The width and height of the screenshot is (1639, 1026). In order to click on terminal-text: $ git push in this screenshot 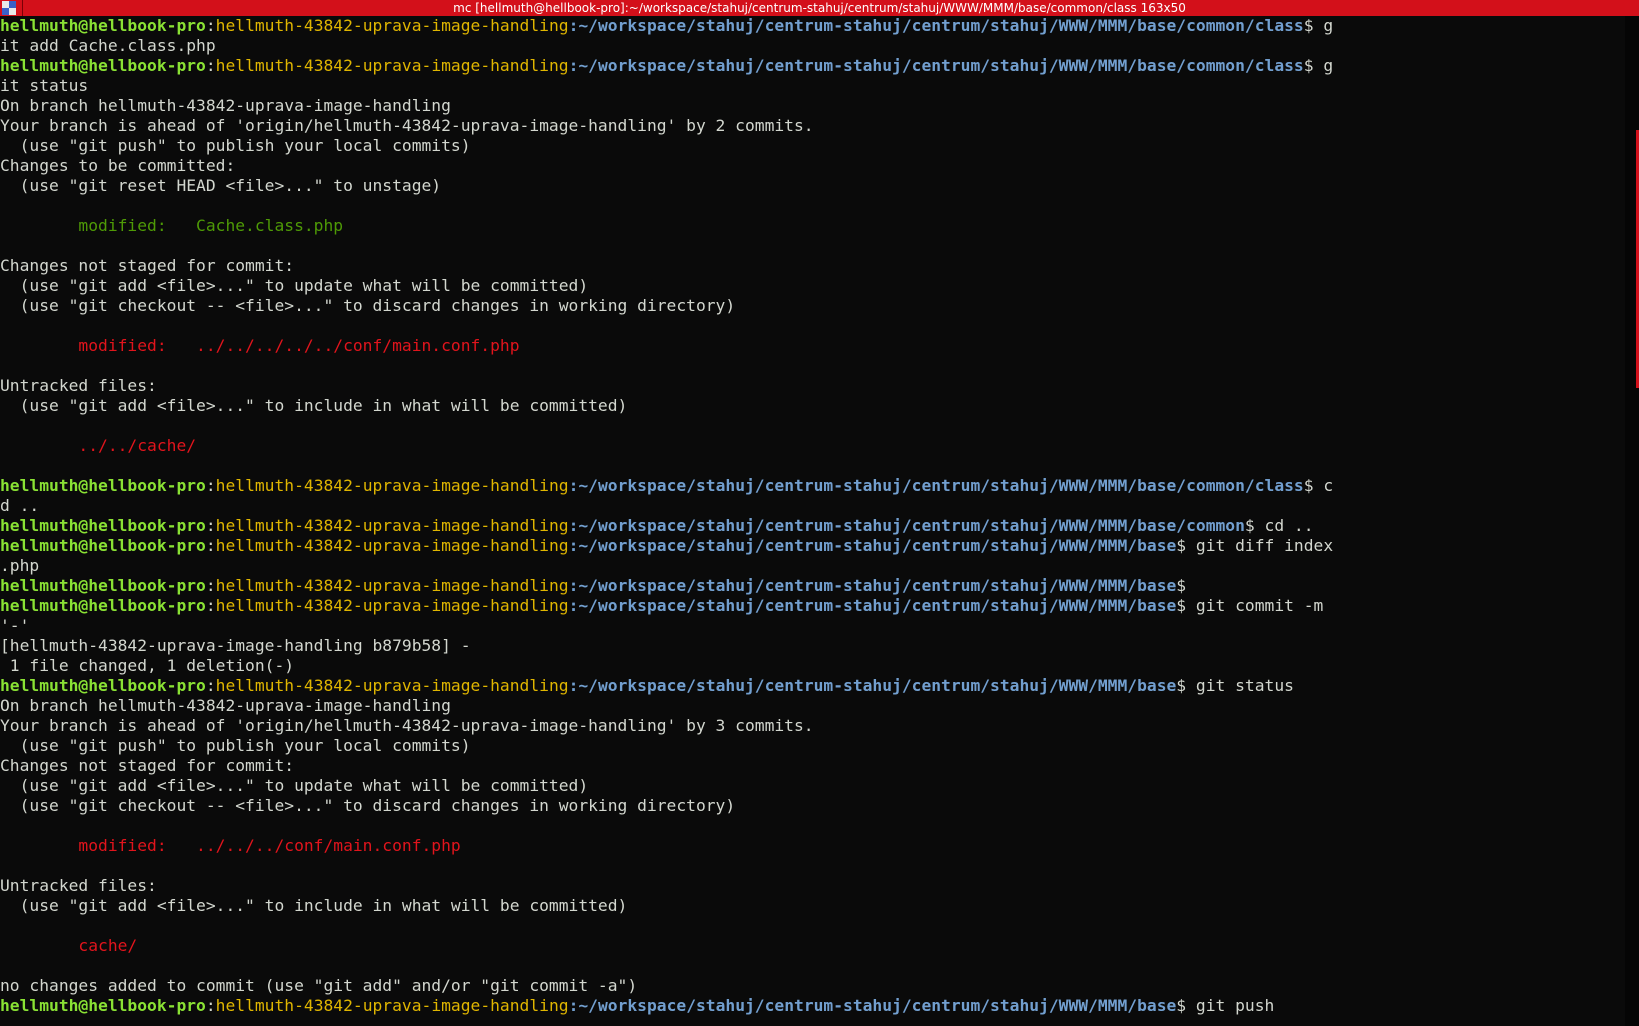, I will do `click(1225, 1005)`.